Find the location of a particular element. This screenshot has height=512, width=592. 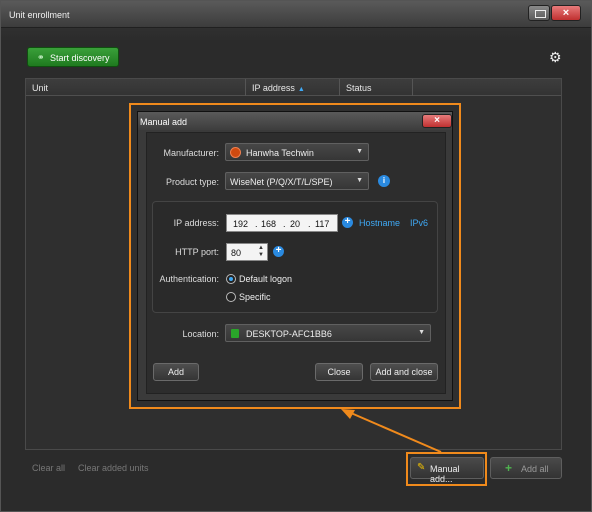

dialog-close-button: × is located at coordinates (437, 121).